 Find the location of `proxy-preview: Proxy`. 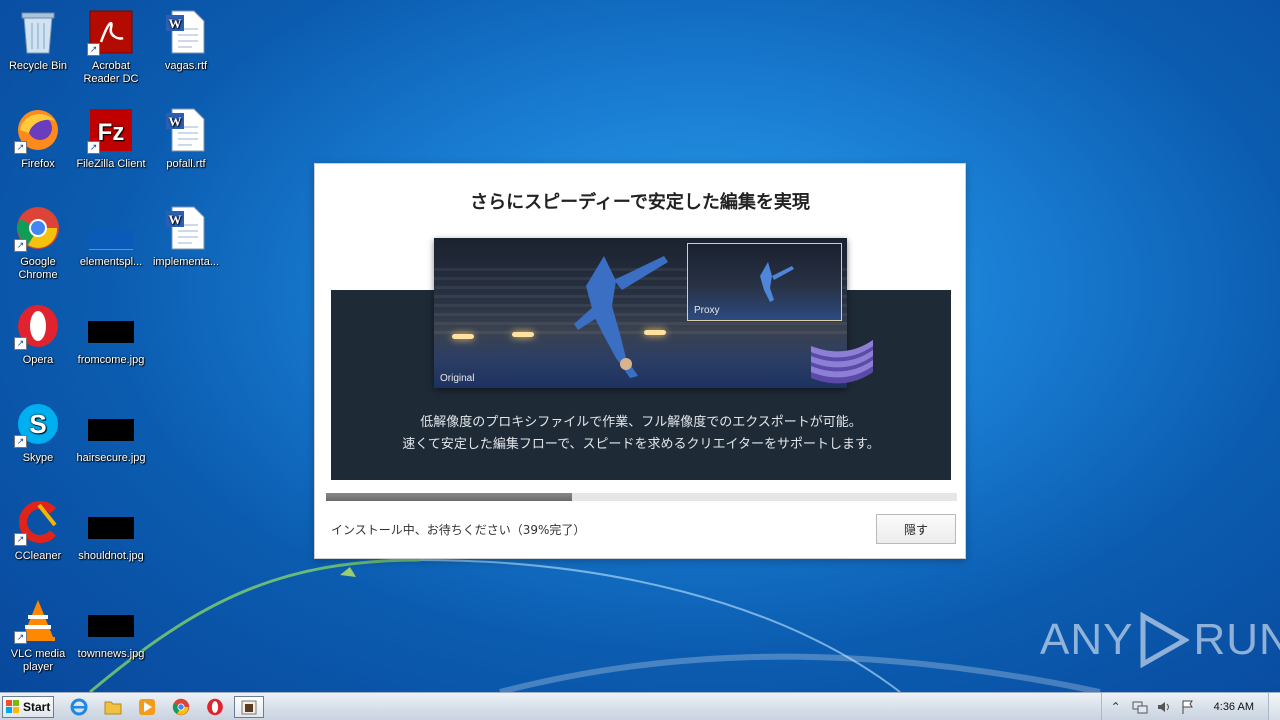

proxy-preview: Proxy is located at coordinates (764, 282).